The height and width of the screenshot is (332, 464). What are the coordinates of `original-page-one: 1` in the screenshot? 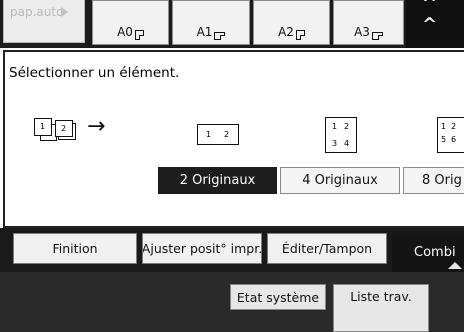 It's located at (43, 127).